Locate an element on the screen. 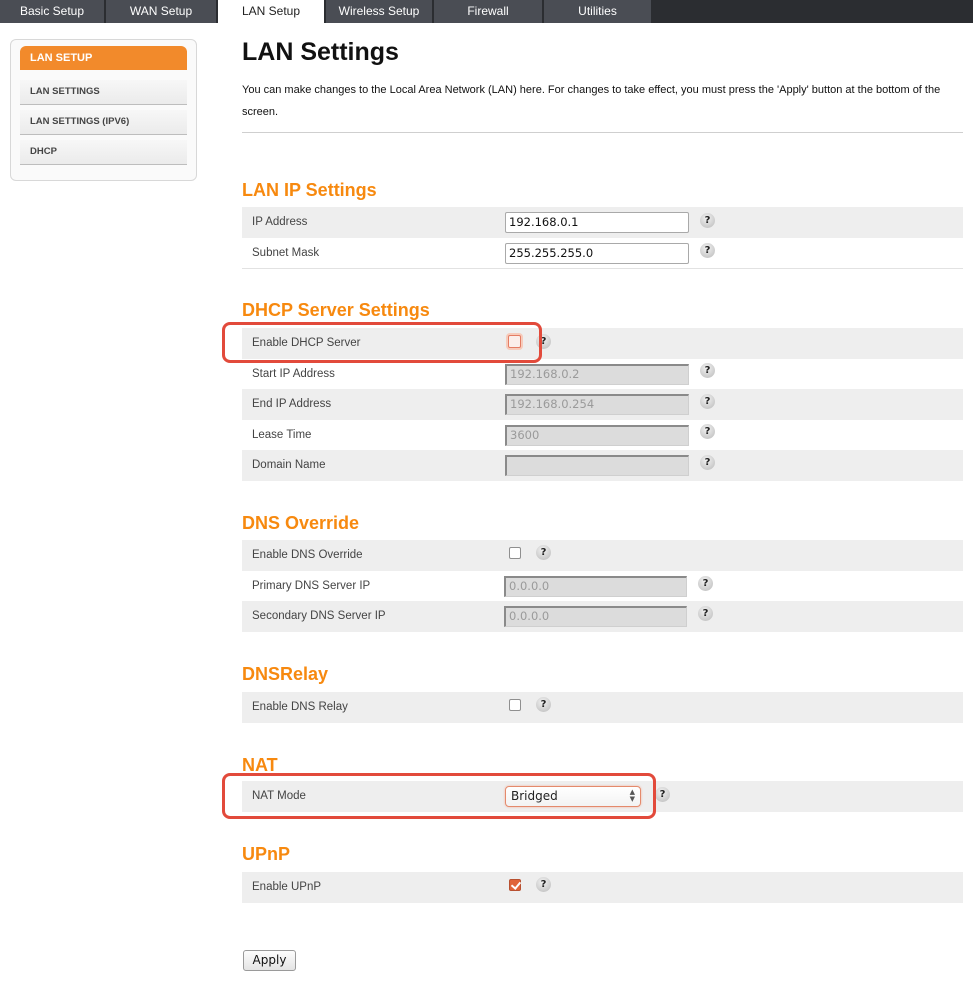 This screenshot has width=973, height=982. row-enable-dns-relay: Enable DNS Relay ? is located at coordinates (602, 707).